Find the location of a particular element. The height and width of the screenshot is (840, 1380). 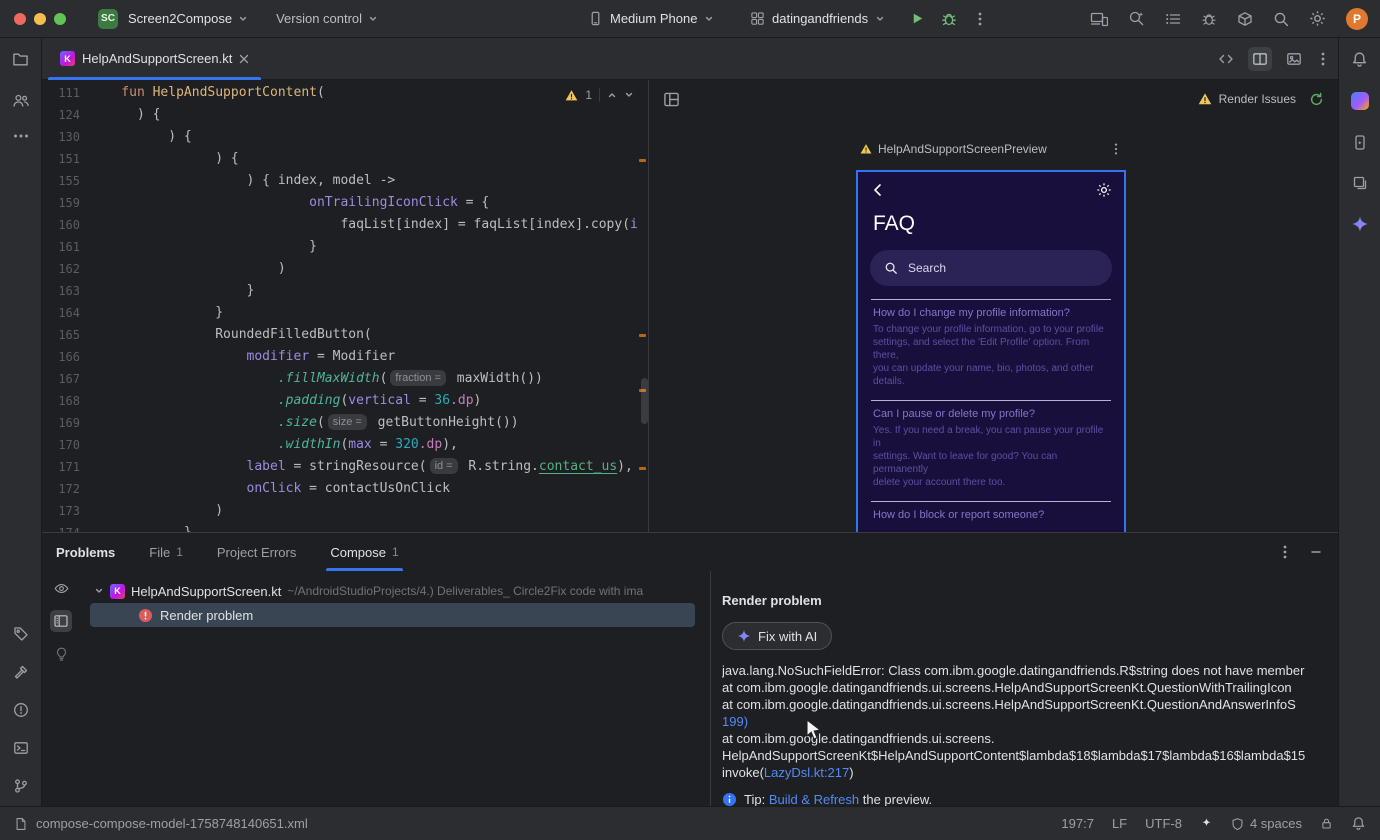

device-selector: Medium Phone is located at coordinates (651, 18).